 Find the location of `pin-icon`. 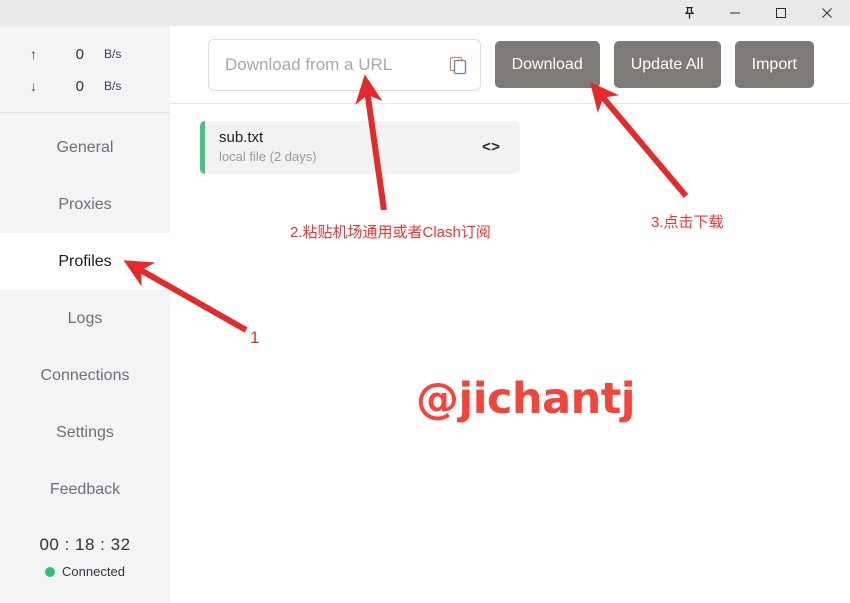

pin-icon is located at coordinates (689, 13).